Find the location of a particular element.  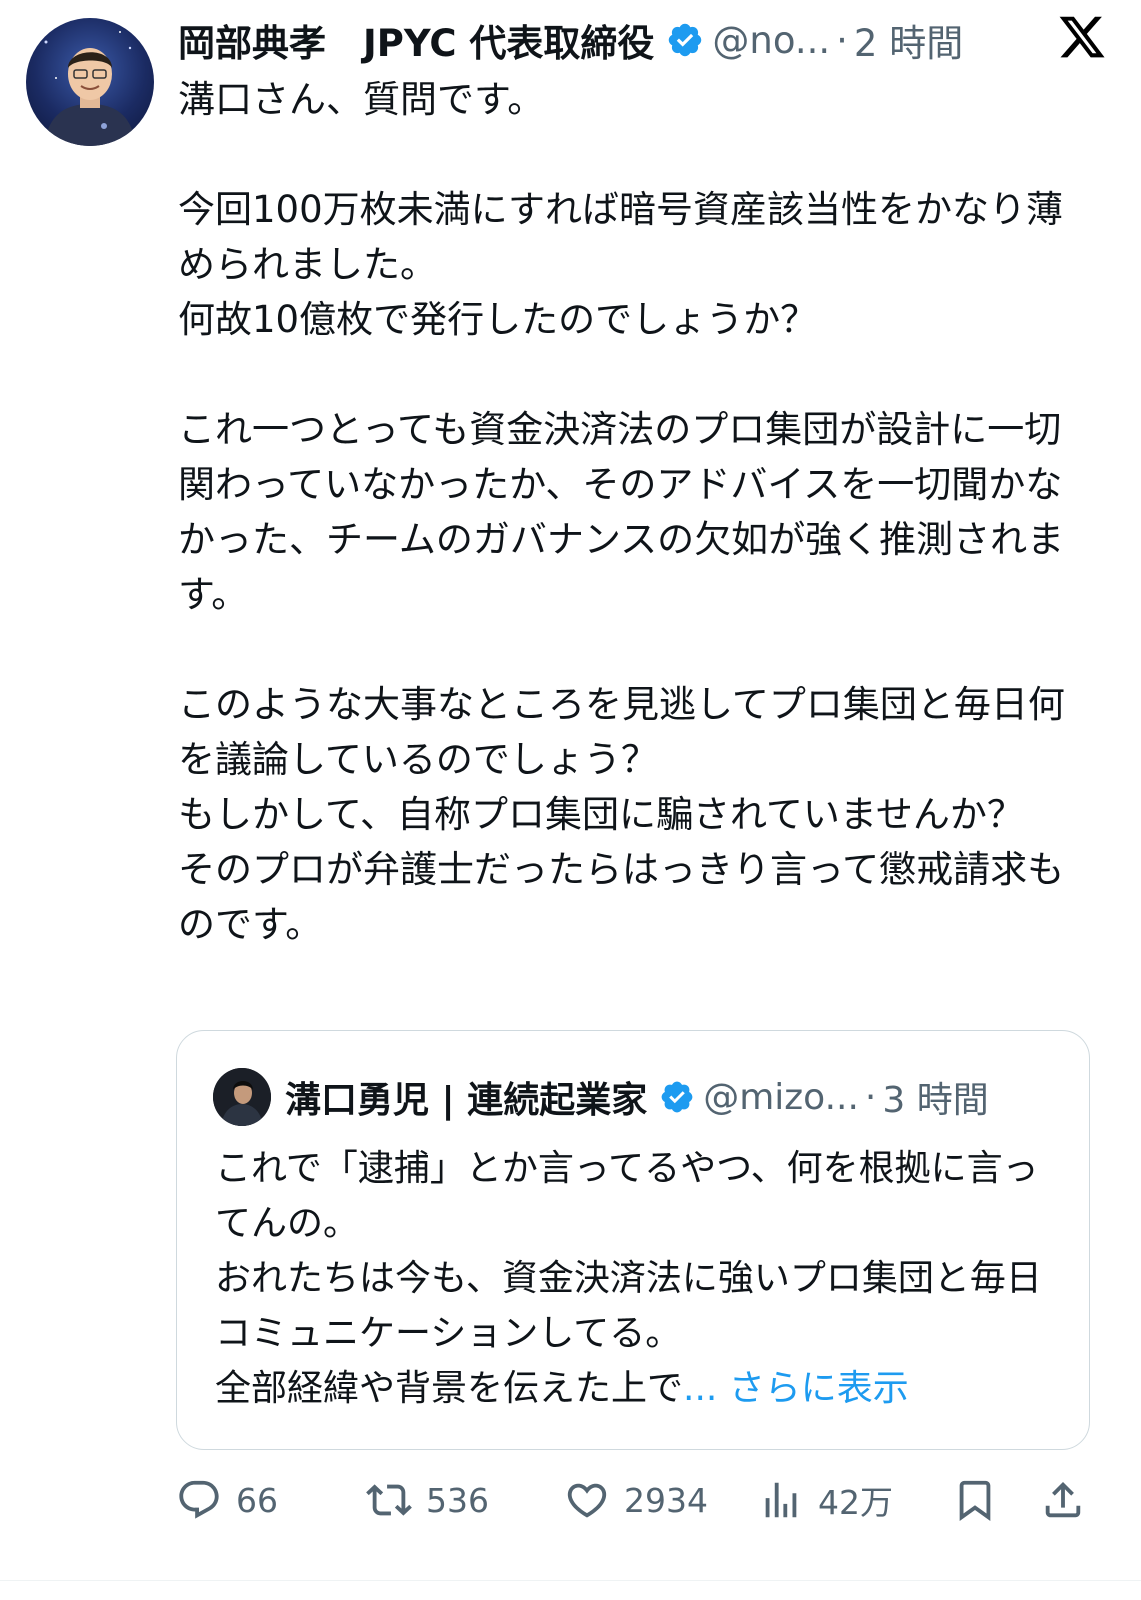

tweet-paragraph: 今回100万枚未満にすれば暗号資産該当性をかなり薄められました。 is located at coordinates (620, 237).